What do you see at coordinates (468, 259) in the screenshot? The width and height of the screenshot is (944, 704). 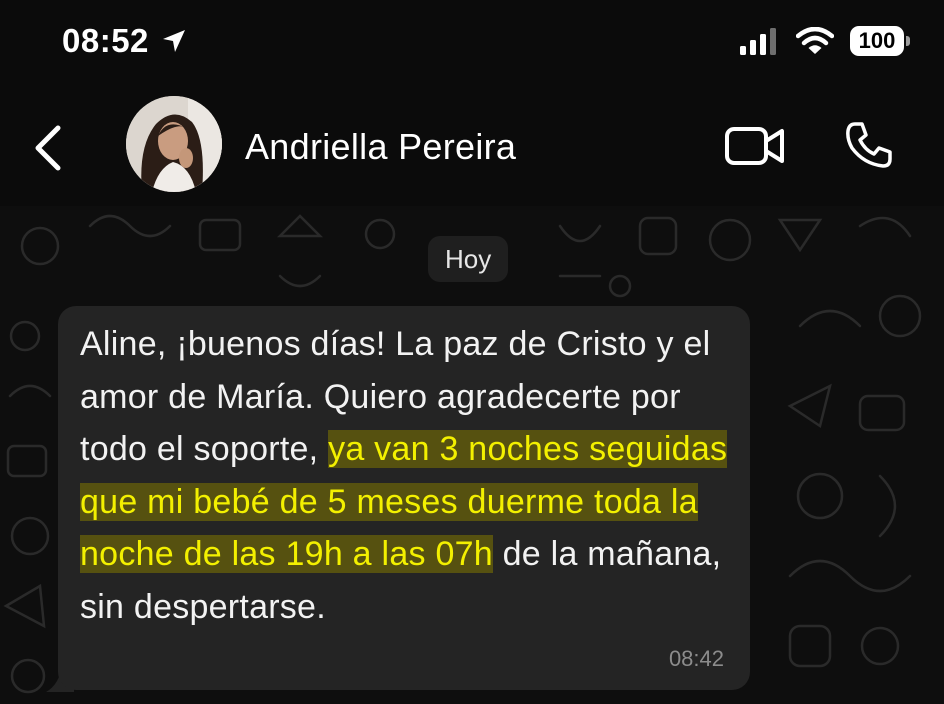 I see `date-separator: Hoy` at bounding box center [468, 259].